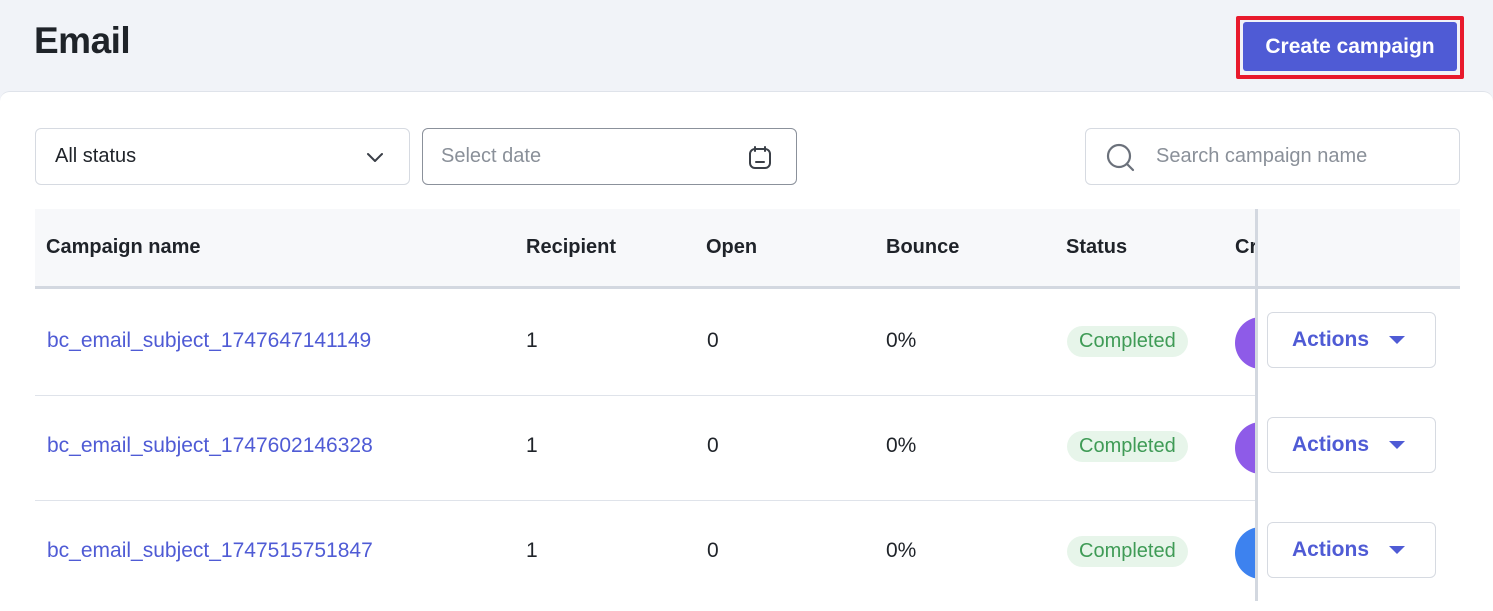 Image resolution: width=1493 pixels, height=611 pixels. Describe the element at coordinates (123, 247) in the screenshot. I see `column-header-campaign-name: Campaign name` at that location.